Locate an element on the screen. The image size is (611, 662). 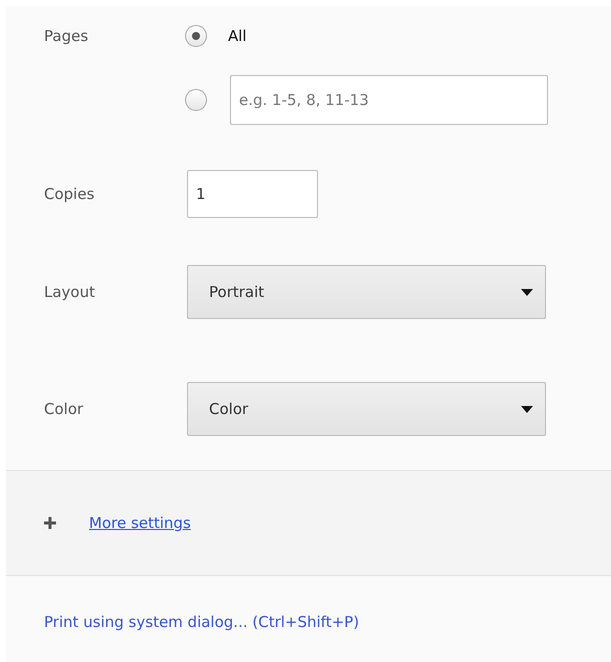
setting-label: Layout is located at coordinates (69, 292).